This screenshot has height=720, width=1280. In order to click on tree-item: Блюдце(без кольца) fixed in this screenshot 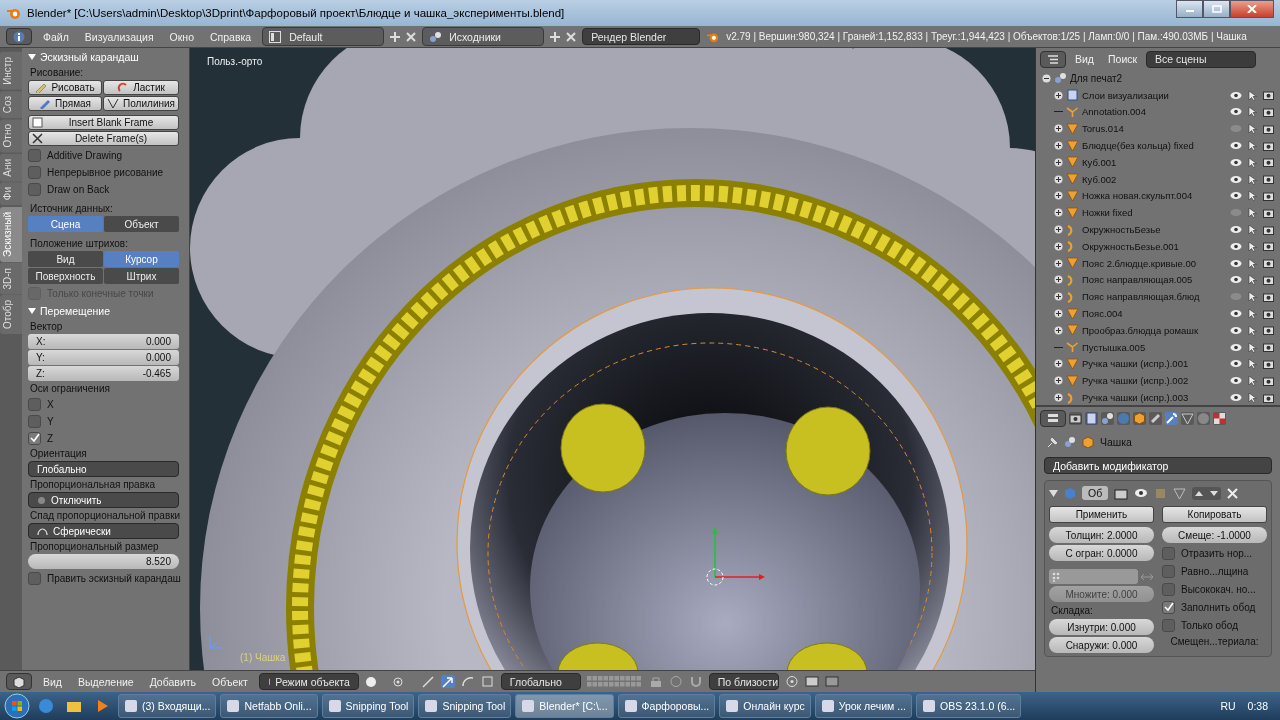, I will do `click(1158, 145)`.